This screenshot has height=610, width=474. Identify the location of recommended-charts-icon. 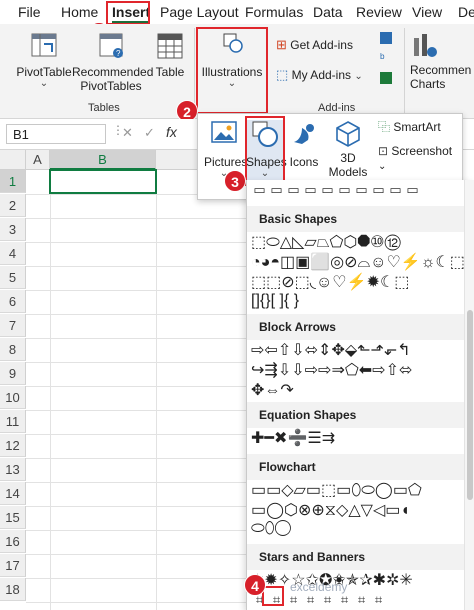
(425, 45).